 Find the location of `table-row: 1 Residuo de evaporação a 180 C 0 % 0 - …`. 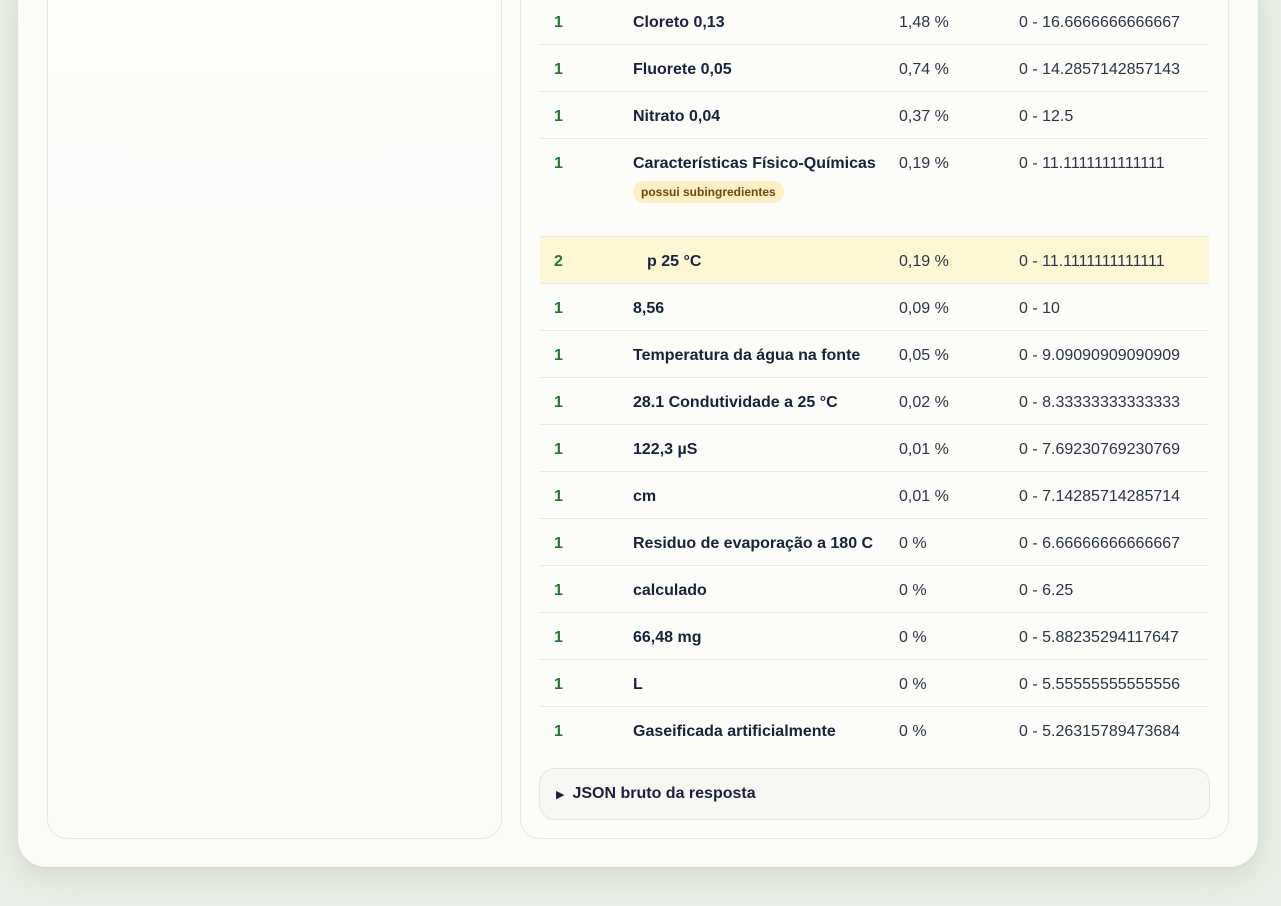

table-row: 1 Residuo de evaporação a 180 C 0 % 0 - … is located at coordinates (874, 542).